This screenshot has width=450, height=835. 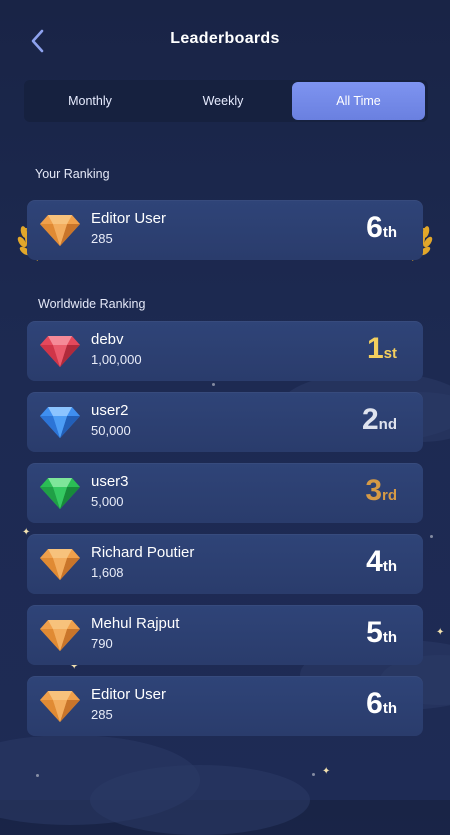 What do you see at coordinates (225, 351) in the screenshot?
I see `leaderboard-row: debv 1,00,000 1st` at bounding box center [225, 351].